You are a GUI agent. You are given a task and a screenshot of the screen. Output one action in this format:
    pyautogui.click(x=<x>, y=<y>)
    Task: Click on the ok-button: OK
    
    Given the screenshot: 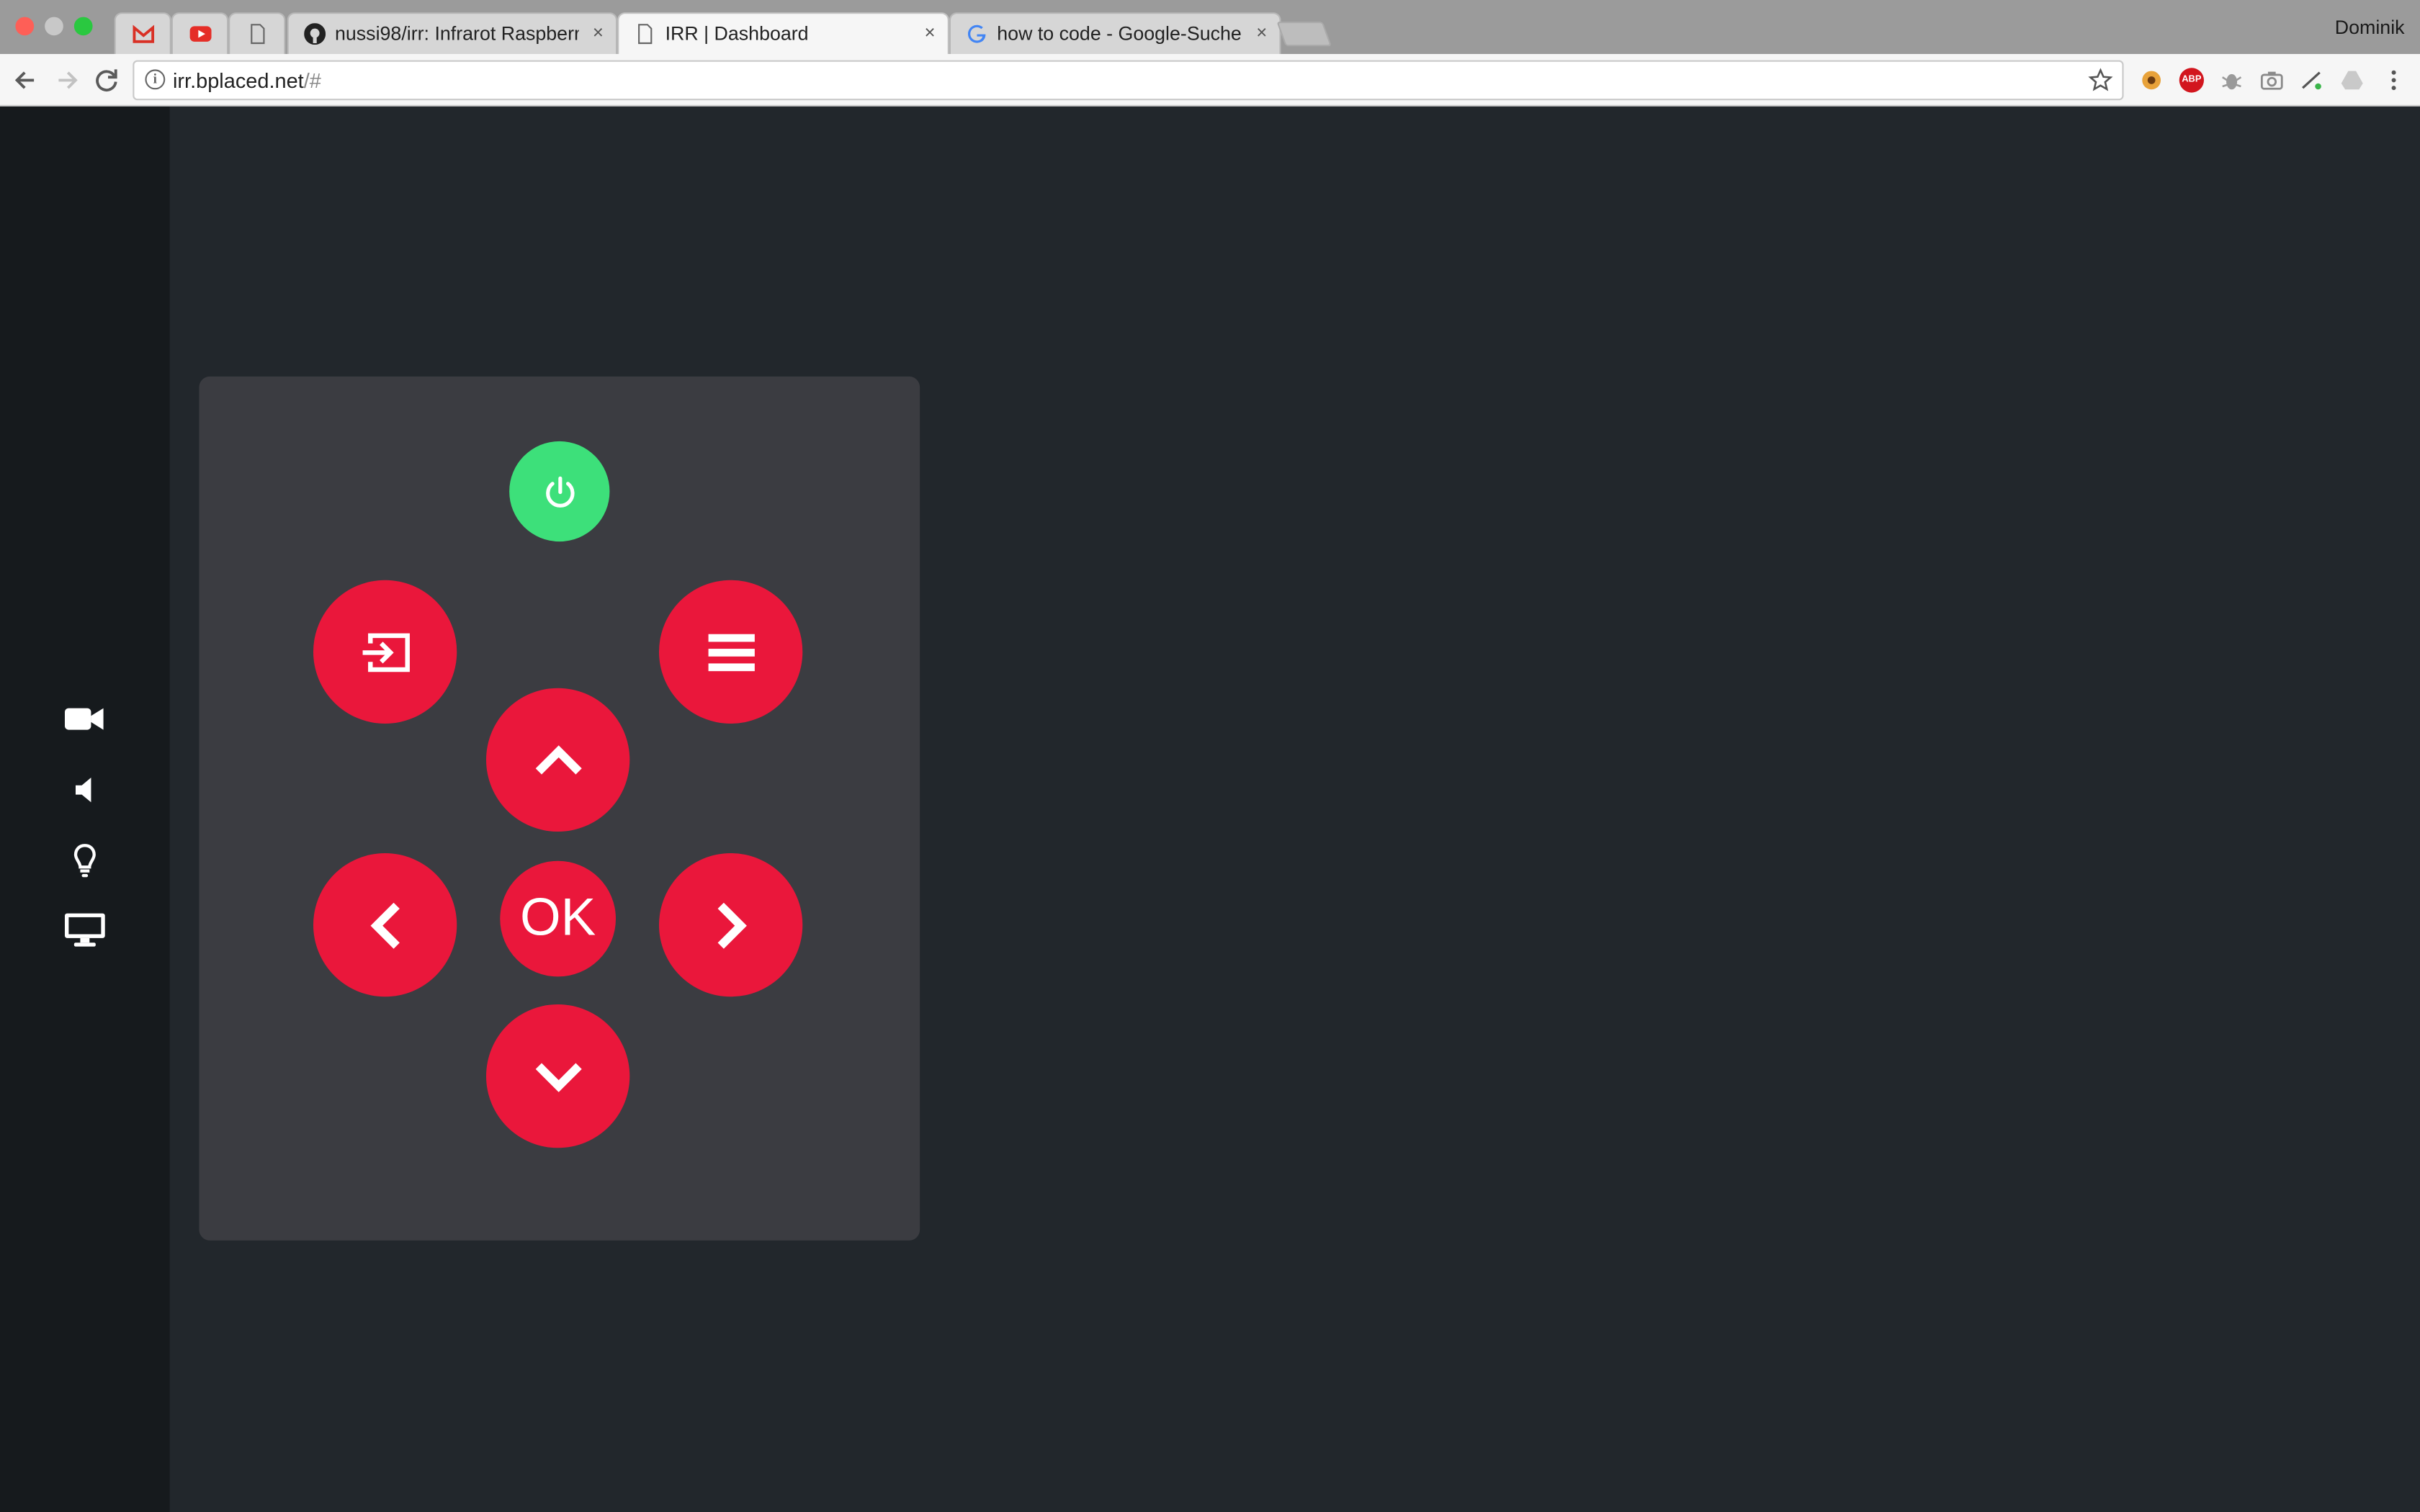 What is the action you would take?
    pyautogui.click(x=558, y=918)
    